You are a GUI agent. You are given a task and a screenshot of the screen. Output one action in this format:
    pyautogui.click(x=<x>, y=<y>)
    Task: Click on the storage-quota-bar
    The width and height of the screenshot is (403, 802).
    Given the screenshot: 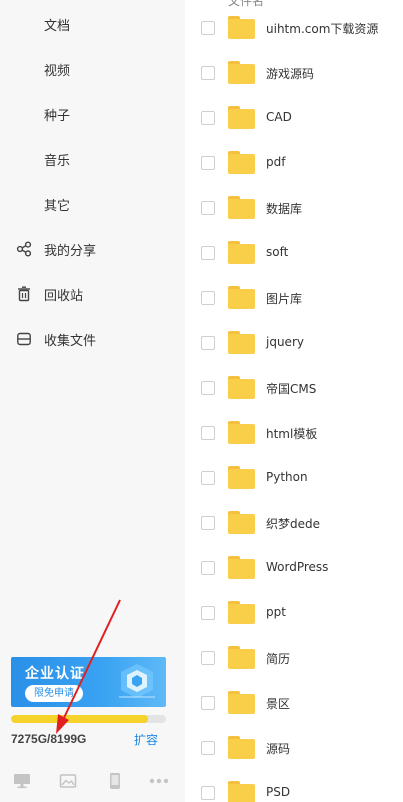 What is the action you would take?
    pyautogui.click(x=88, y=719)
    